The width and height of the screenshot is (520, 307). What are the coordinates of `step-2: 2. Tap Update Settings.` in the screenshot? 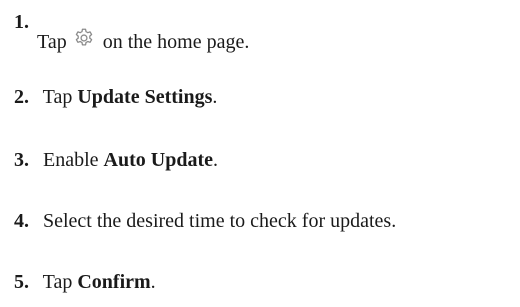 It's located at (115, 97).